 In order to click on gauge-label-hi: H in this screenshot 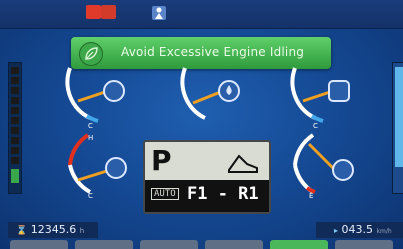, I will do `click(90, 138)`.